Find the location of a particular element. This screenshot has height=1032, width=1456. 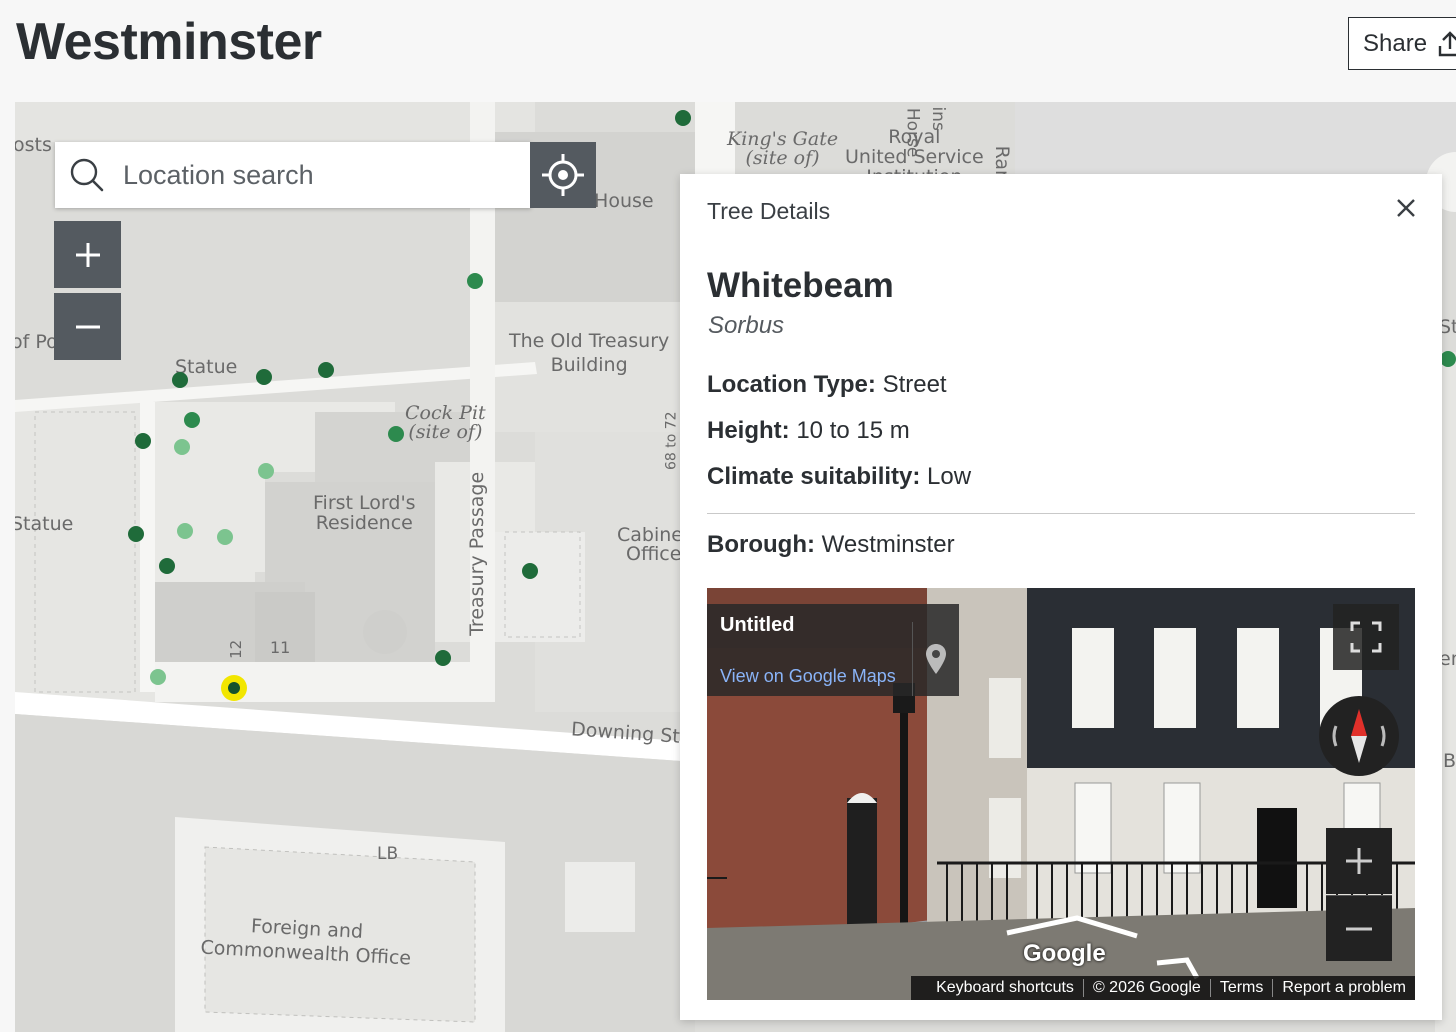

map-label-horse: Horse is located at coordinates (912, 132).